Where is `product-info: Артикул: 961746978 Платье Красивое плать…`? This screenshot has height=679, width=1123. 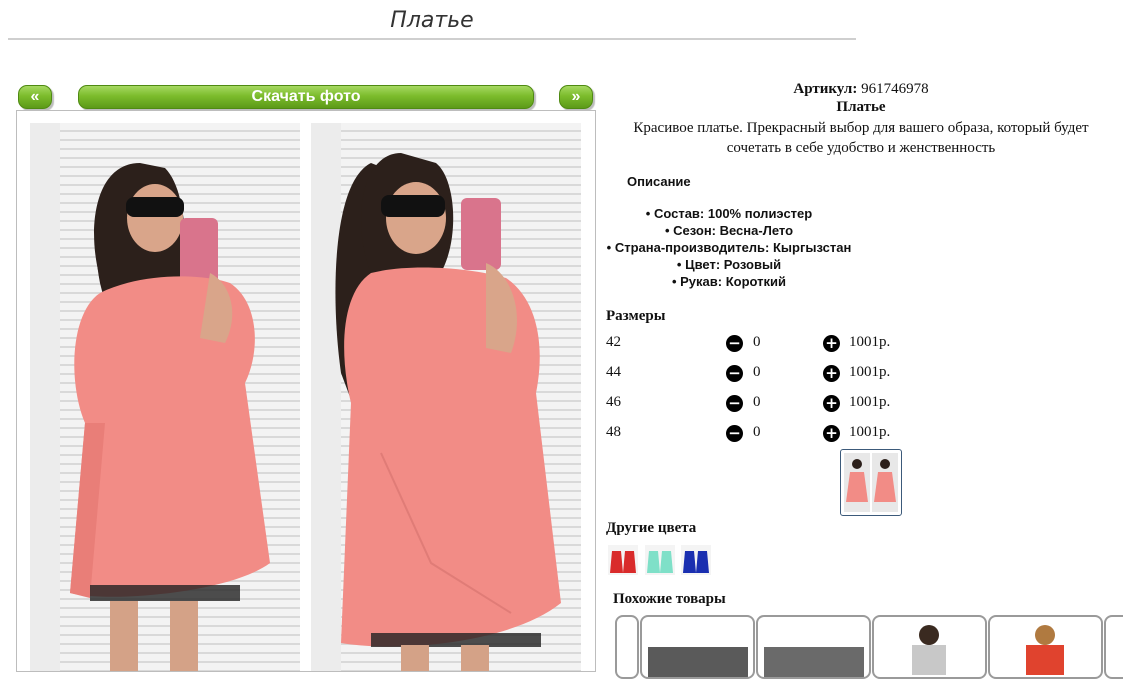 product-info: Артикул: 961746978 Платье Красивое плать… is located at coordinates (861, 119).